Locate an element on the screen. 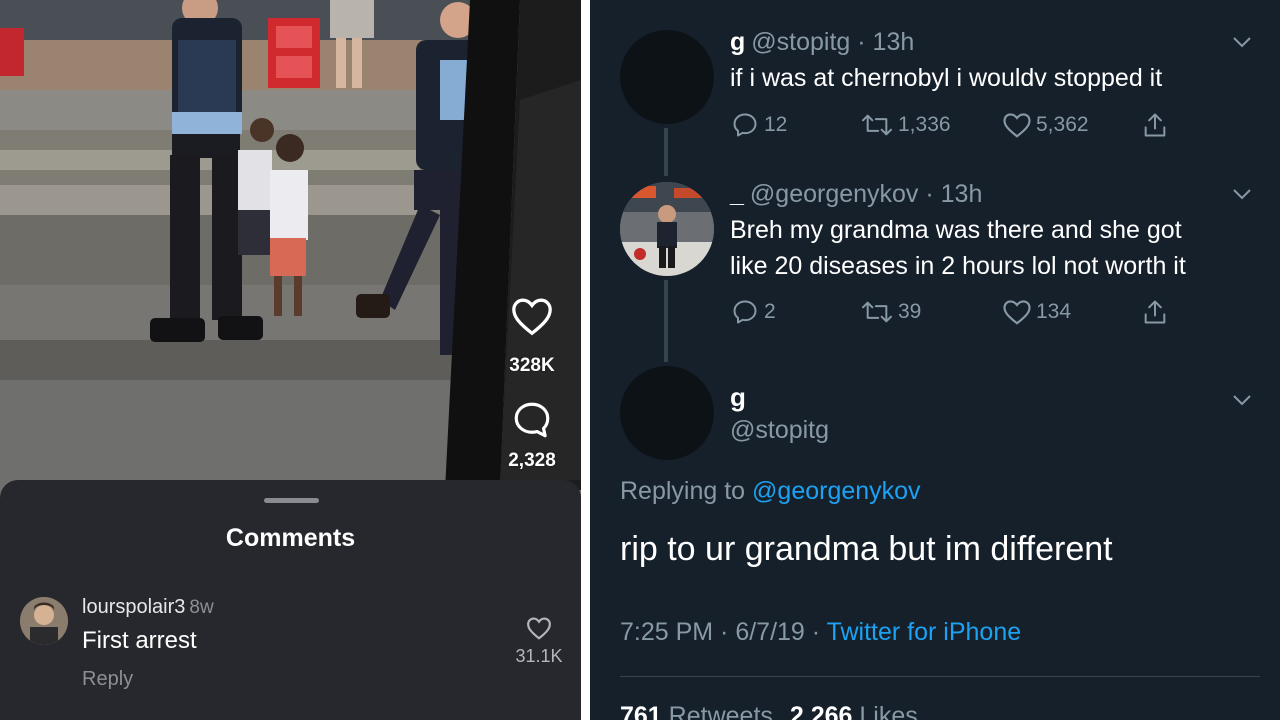  tweet2-avatar is located at coordinates (667, 229).